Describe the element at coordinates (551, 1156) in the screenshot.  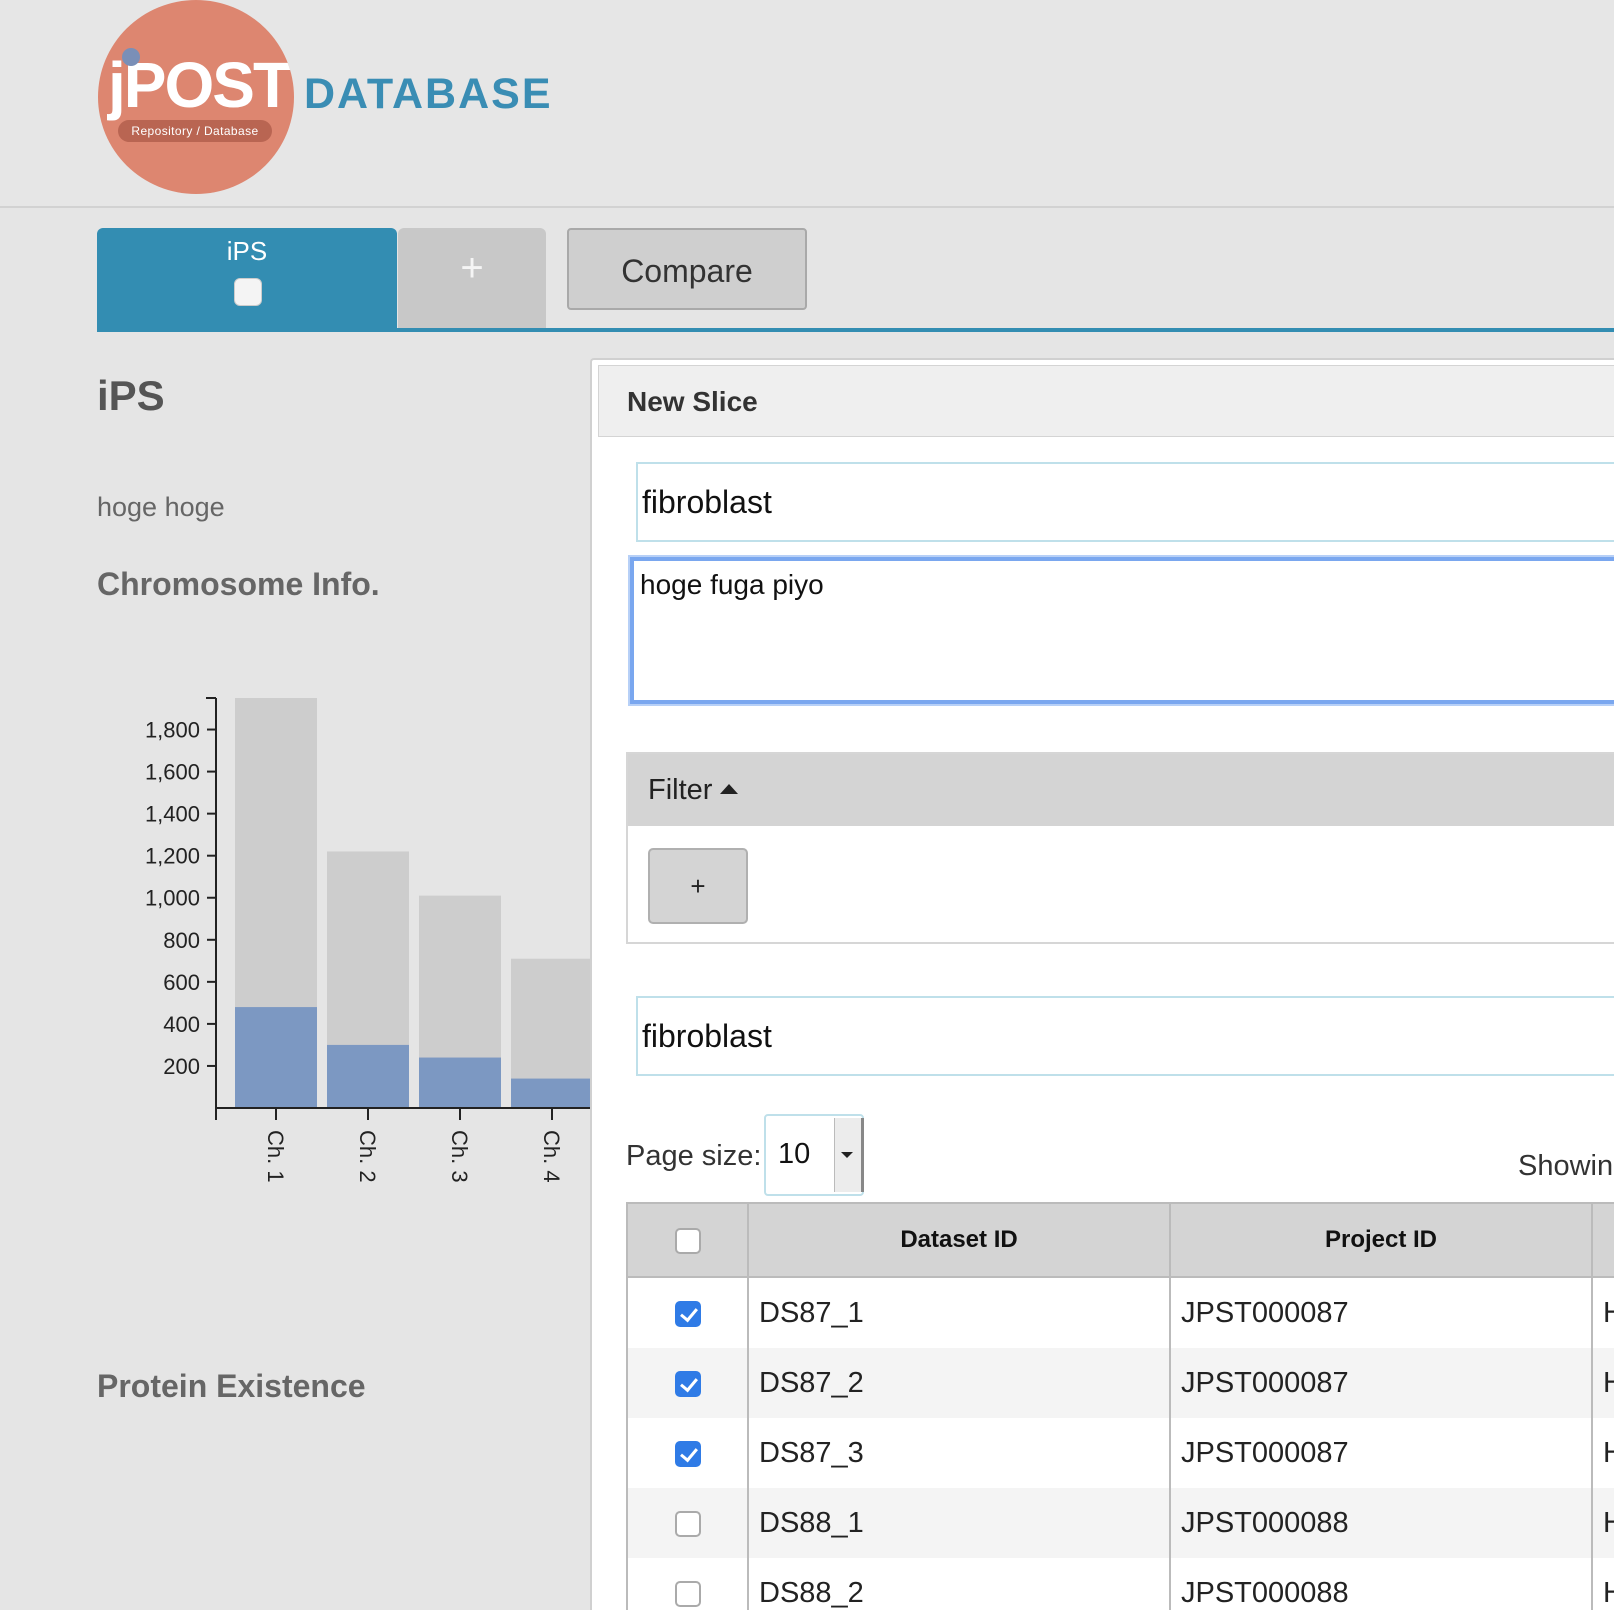
I see `x-tick-label: Ch. 4` at that location.